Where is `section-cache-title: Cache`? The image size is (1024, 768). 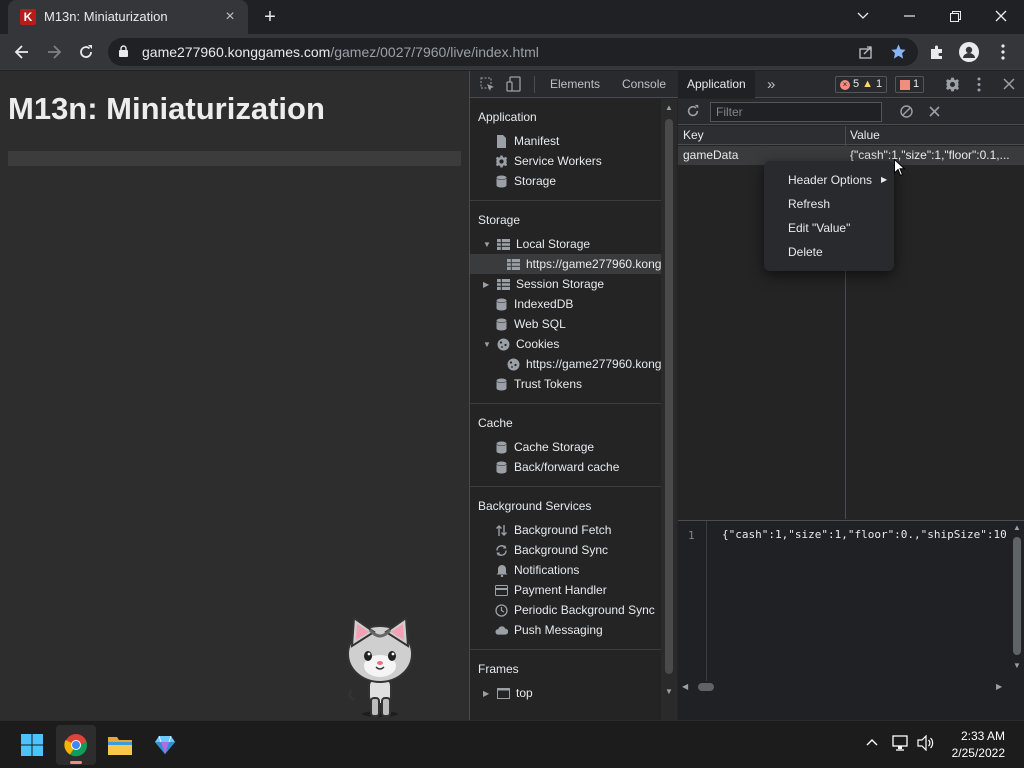
section-cache-title: Cache is located at coordinates (495, 423).